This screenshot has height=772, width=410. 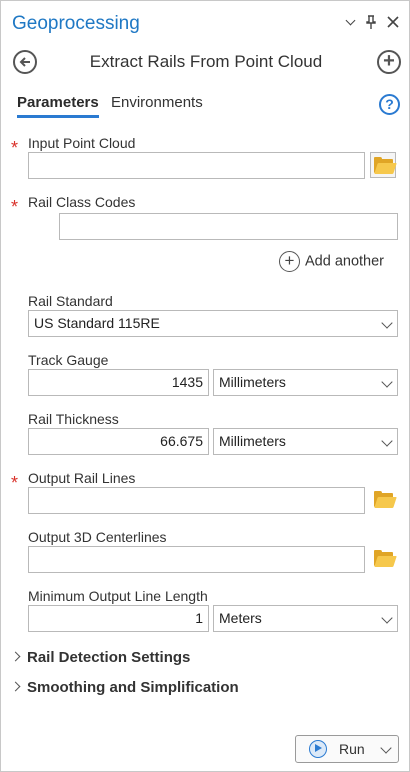 What do you see at coordinates (196, 559) in the screenshot?
I see `output-3d-centerlines-field` at bounding box center [196, 559].